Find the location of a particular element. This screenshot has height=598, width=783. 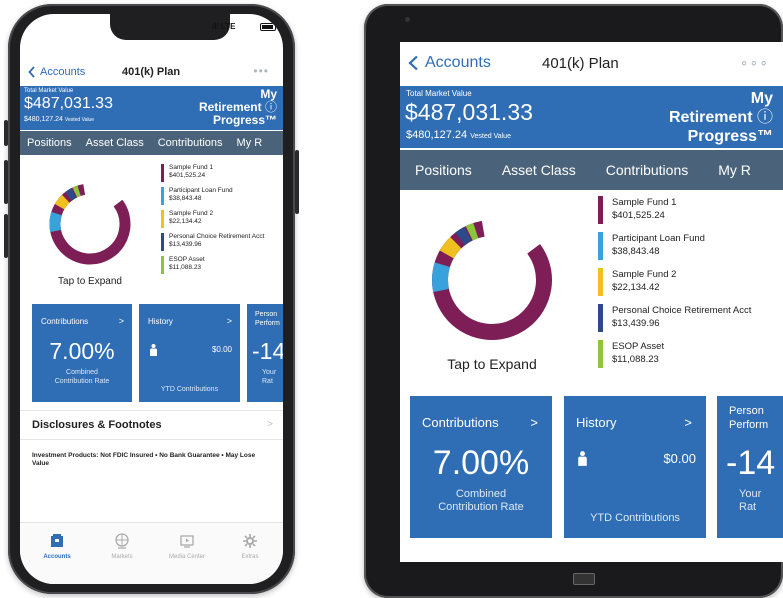

tablet-total-market-value: $487,031.33 is located at coordinates (469, 112).